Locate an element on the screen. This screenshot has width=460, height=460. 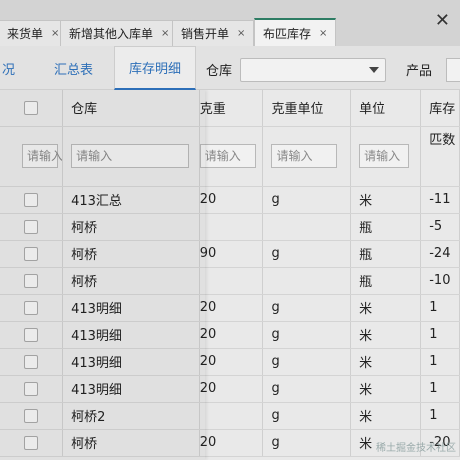
select-all-checkbox is located at coordinates (31, 107).